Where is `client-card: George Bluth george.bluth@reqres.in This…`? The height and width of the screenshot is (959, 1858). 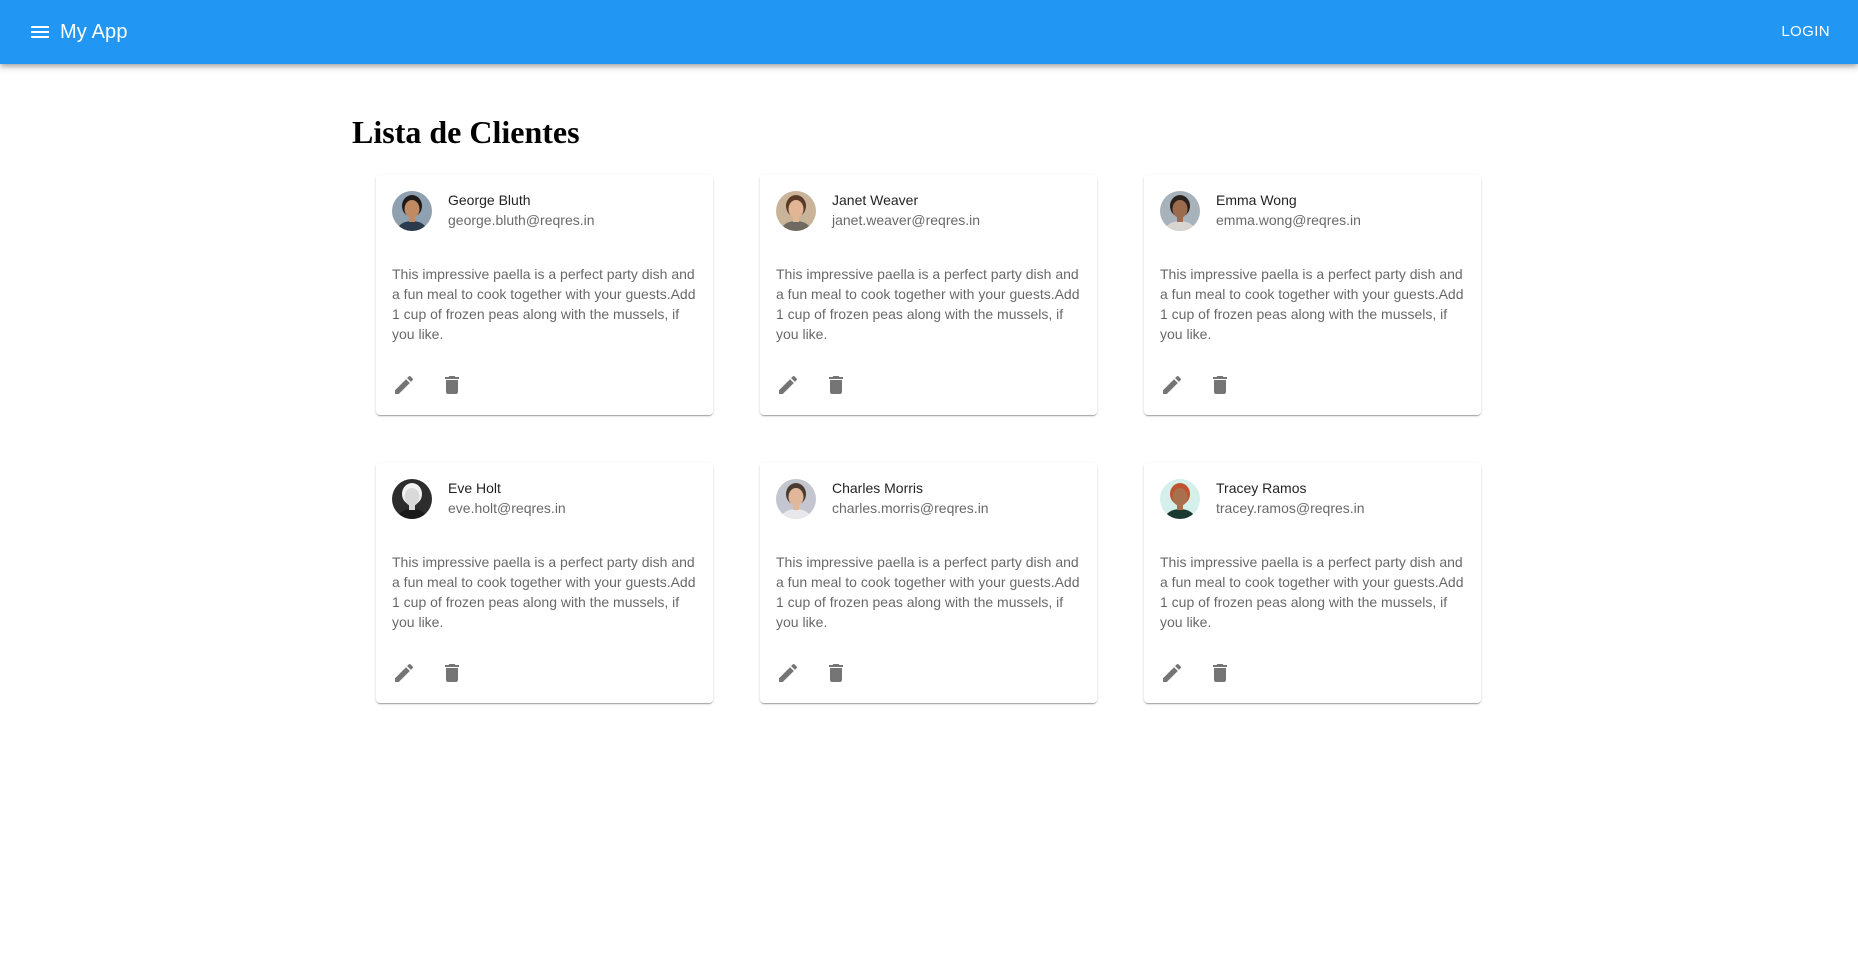
client-card: George Bluth george.bluth@reqres.in This… is located at coordinates (544, 295).